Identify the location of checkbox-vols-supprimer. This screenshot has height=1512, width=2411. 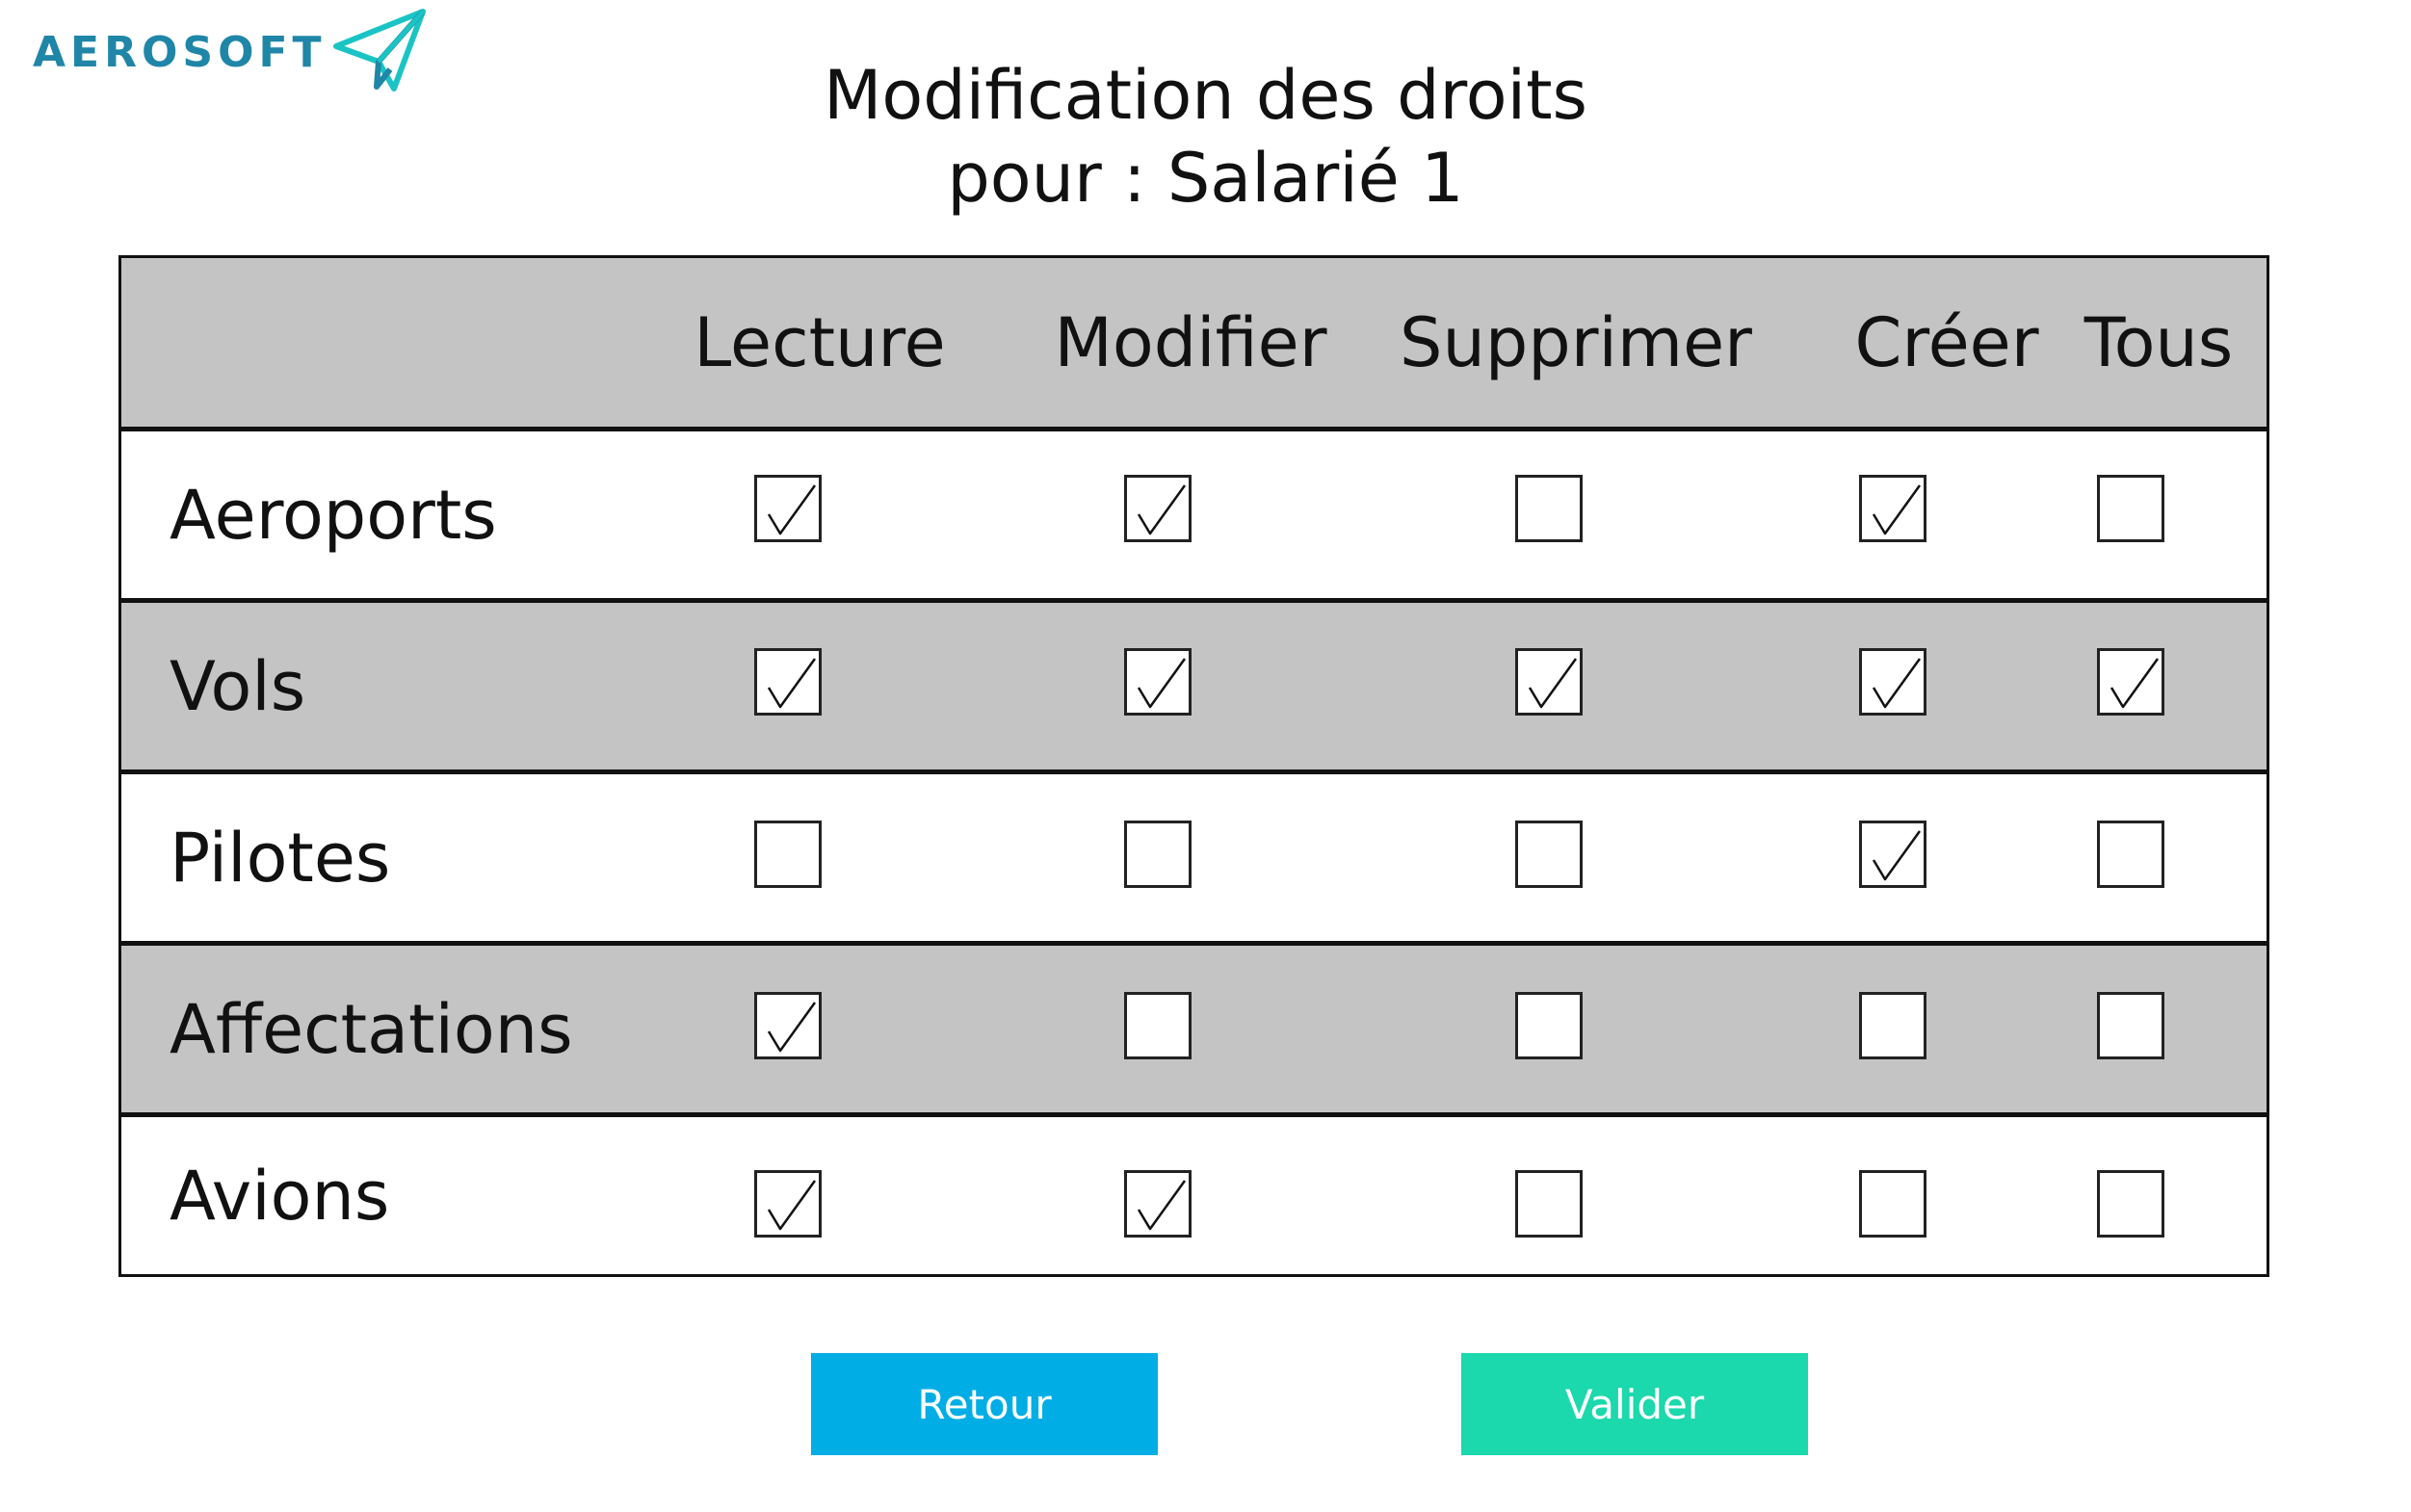
(1549, 682).